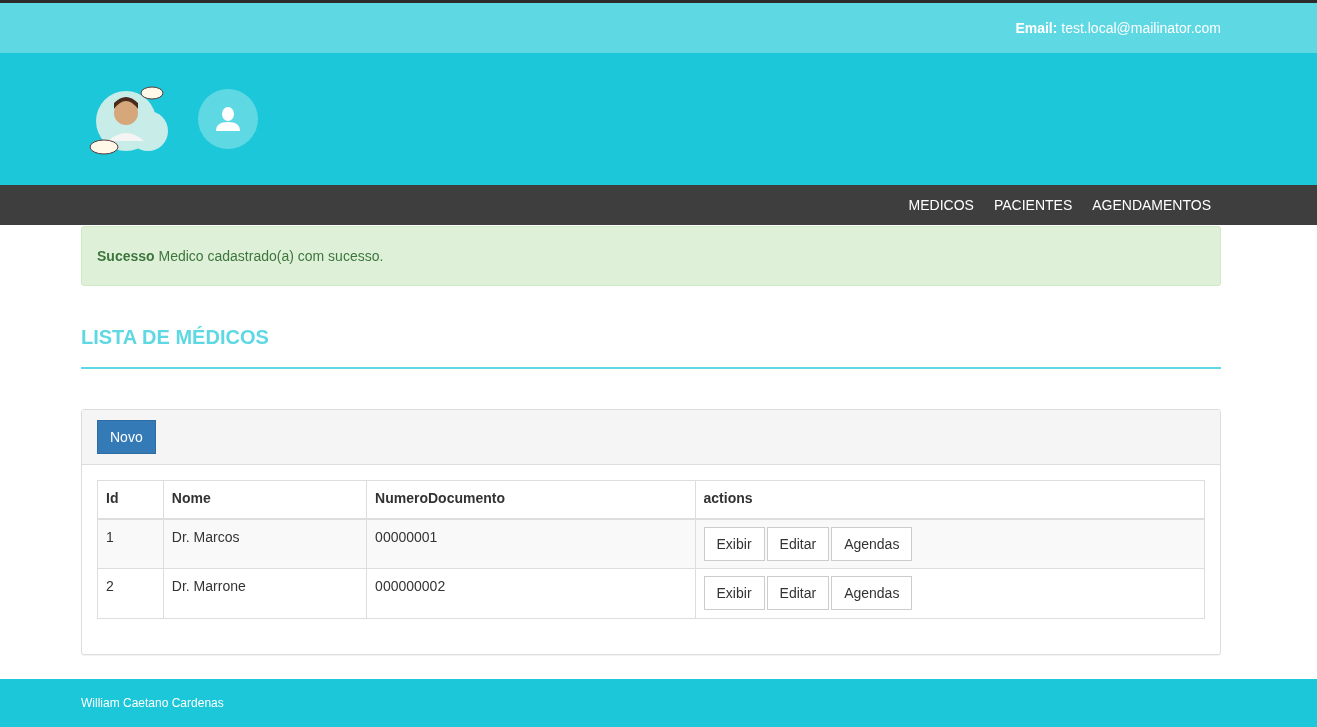 Image resolution: width=1317 pixels, height=727 pixels. What do you see at coordinates (1118, 28) in the screenshot?
I see `email-text: Email: test.local@mailinator.com` at bounding box center [1118, 28].